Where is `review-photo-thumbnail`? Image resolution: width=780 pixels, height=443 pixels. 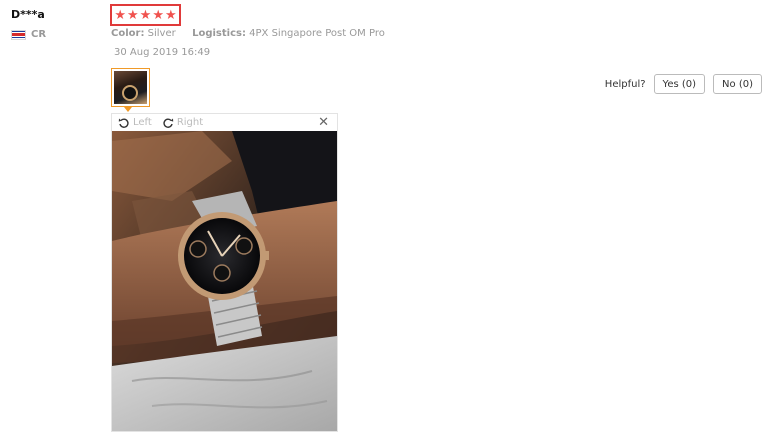 review-photo-thumbnail is located at coordinates (130, 87).